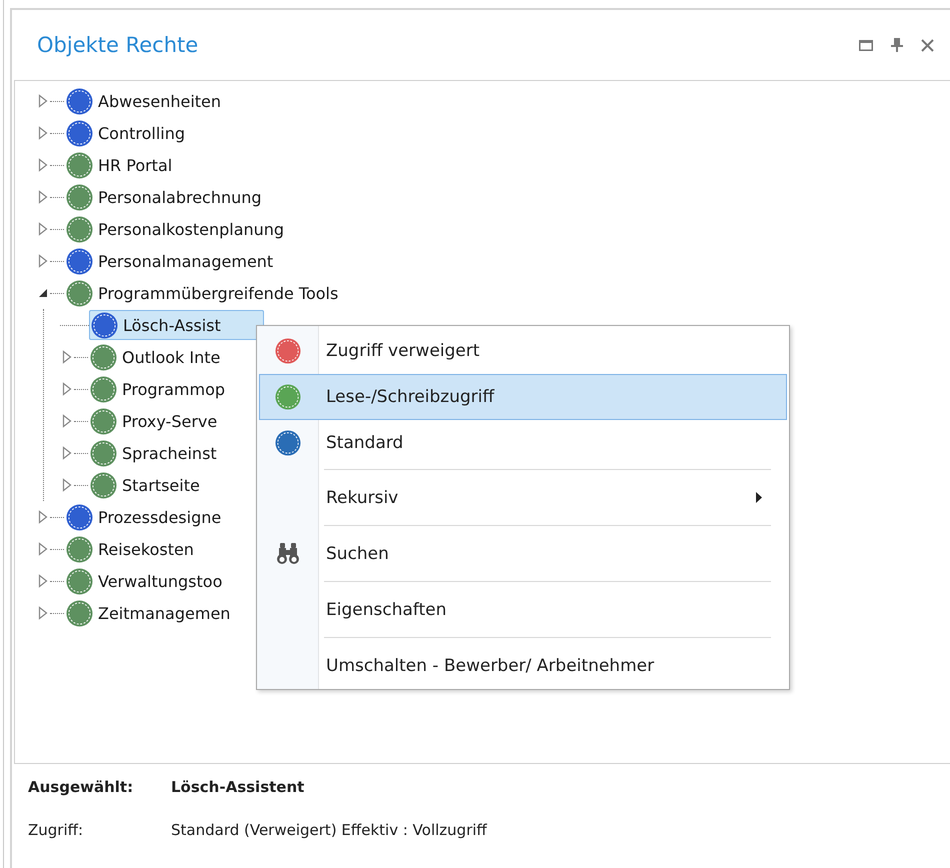 The height and width of the screenshot is (868, 950). I want to click on tree-item: Personalmanagement, so click(170, 261).